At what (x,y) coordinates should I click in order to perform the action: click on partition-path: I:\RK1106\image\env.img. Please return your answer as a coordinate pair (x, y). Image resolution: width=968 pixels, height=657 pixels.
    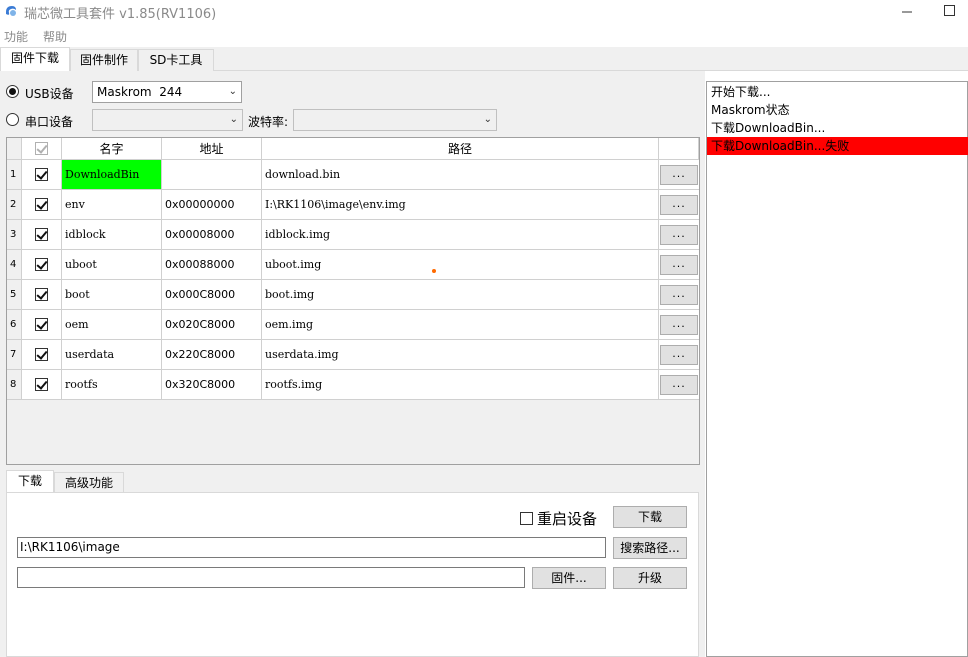
    Looking at the image, I should click on (460, 205).